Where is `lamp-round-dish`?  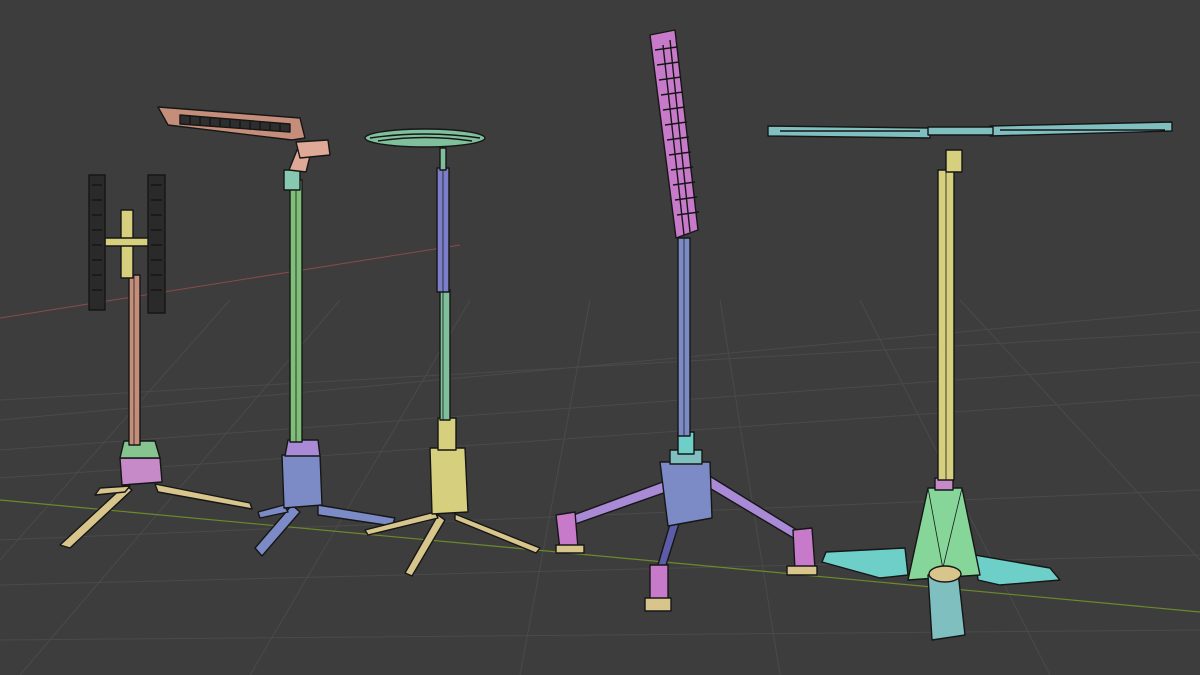 lamp-round-dish is located at coordinates (452, 352).